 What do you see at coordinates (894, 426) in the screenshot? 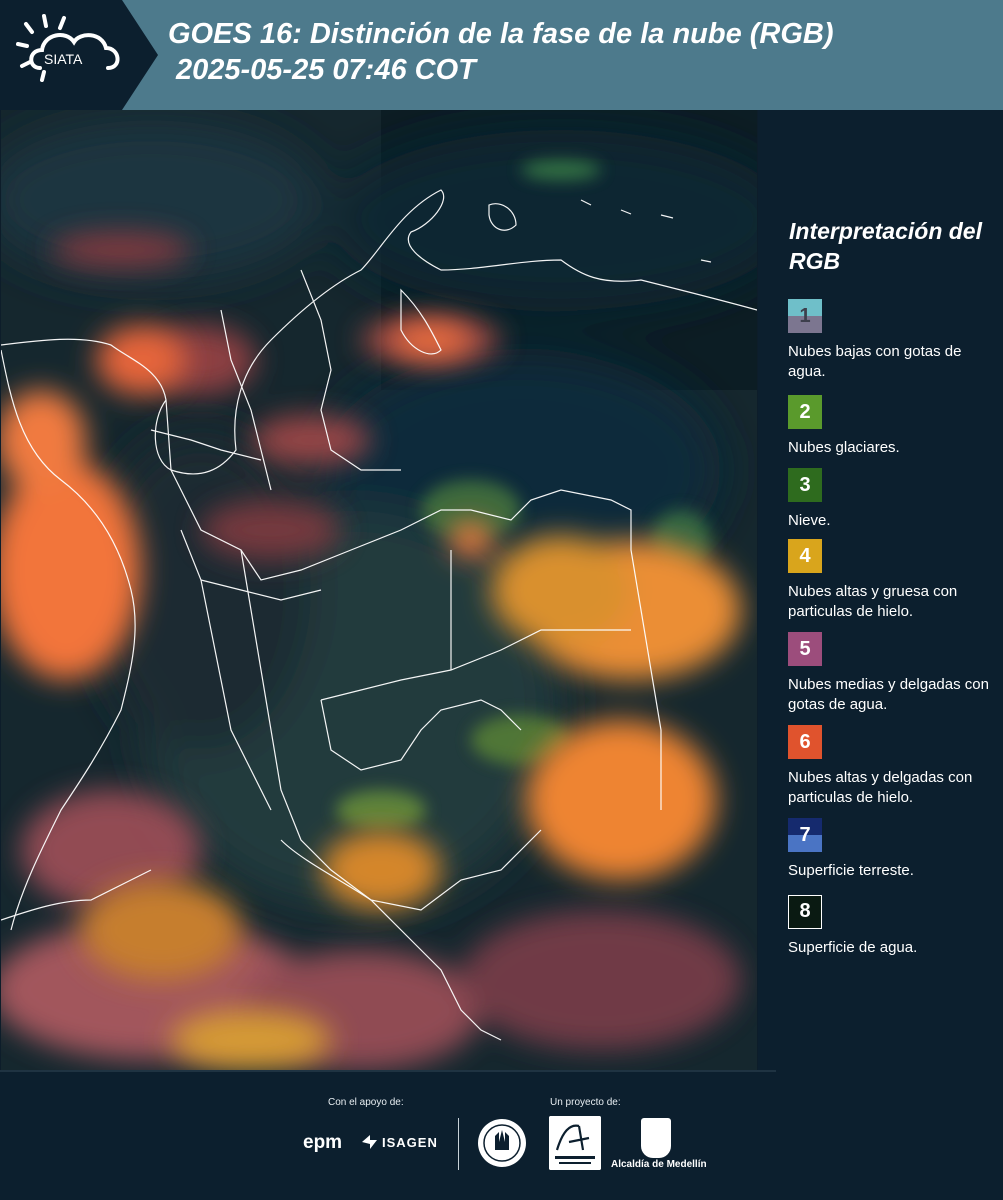
I see `legend-item-2: 2 Nubes glaciares.` at bounding box center [894, 426].